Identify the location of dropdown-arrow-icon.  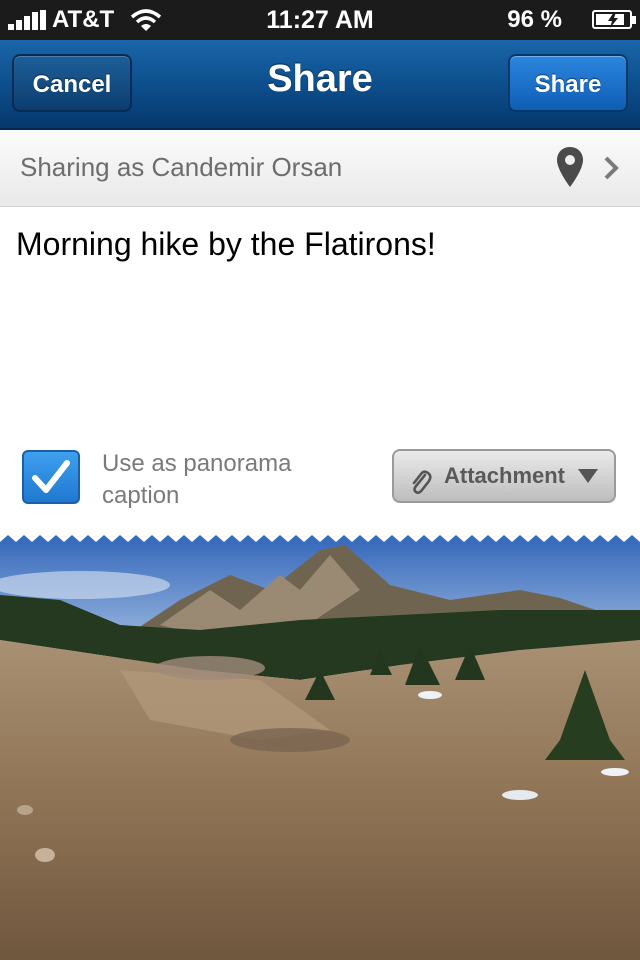
(588, 476).